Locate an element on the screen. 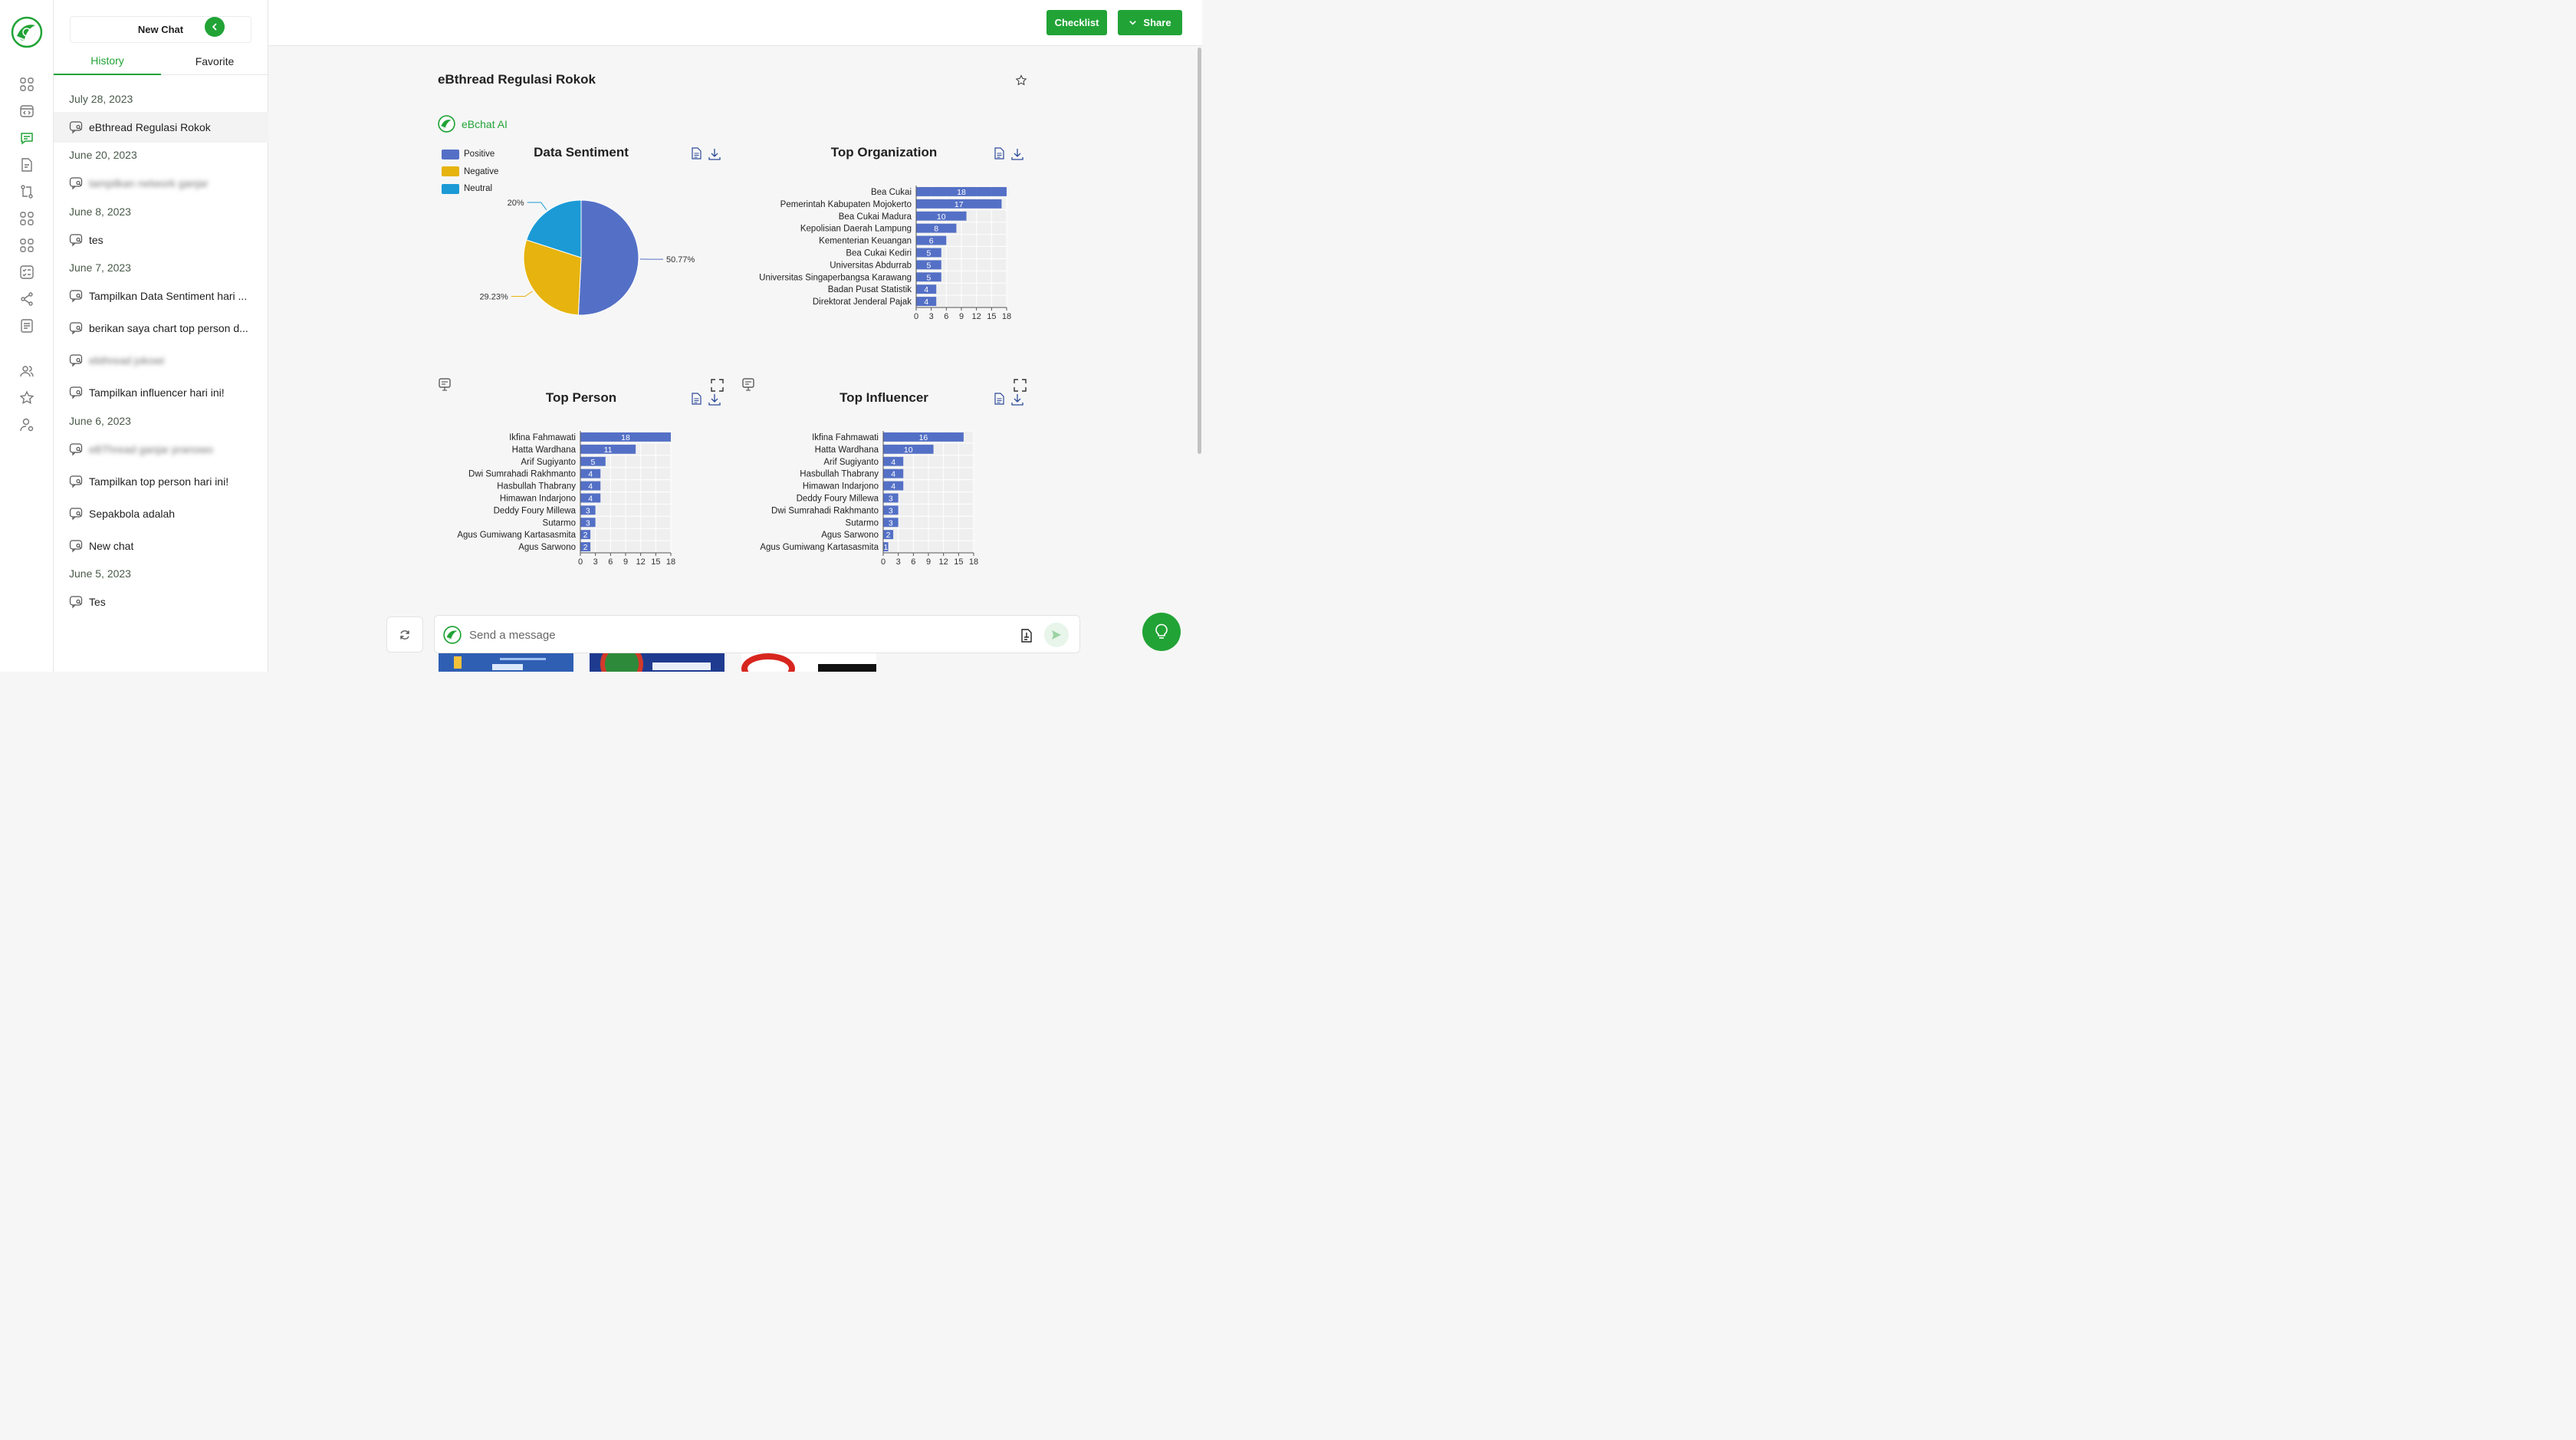 This screenshot has width=2576, height=1440. category-label: Pemerintah Kabupaten Mojokerto is located at coordinates (846, 204).